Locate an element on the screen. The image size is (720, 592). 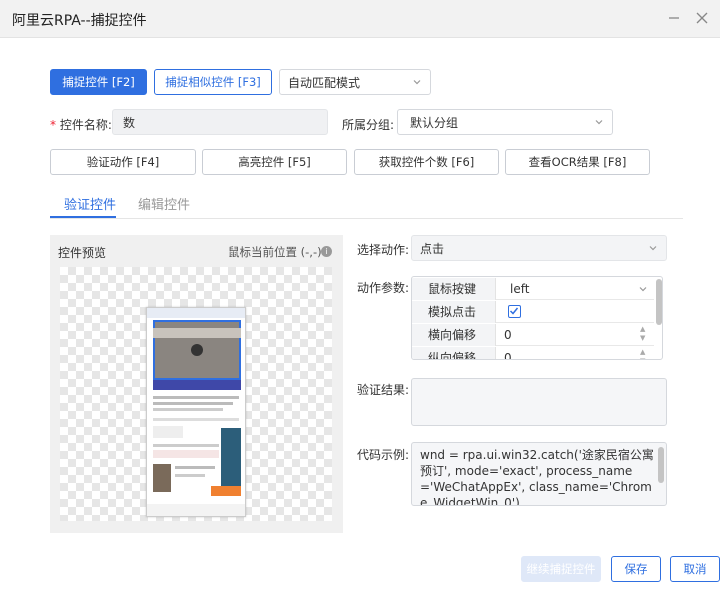
params-table: 鼠标按键 left 模拟点击 横向偏移 0 ▲▼ 纵向偏移 0 ▲▼ is located at coordinates (537, 318).